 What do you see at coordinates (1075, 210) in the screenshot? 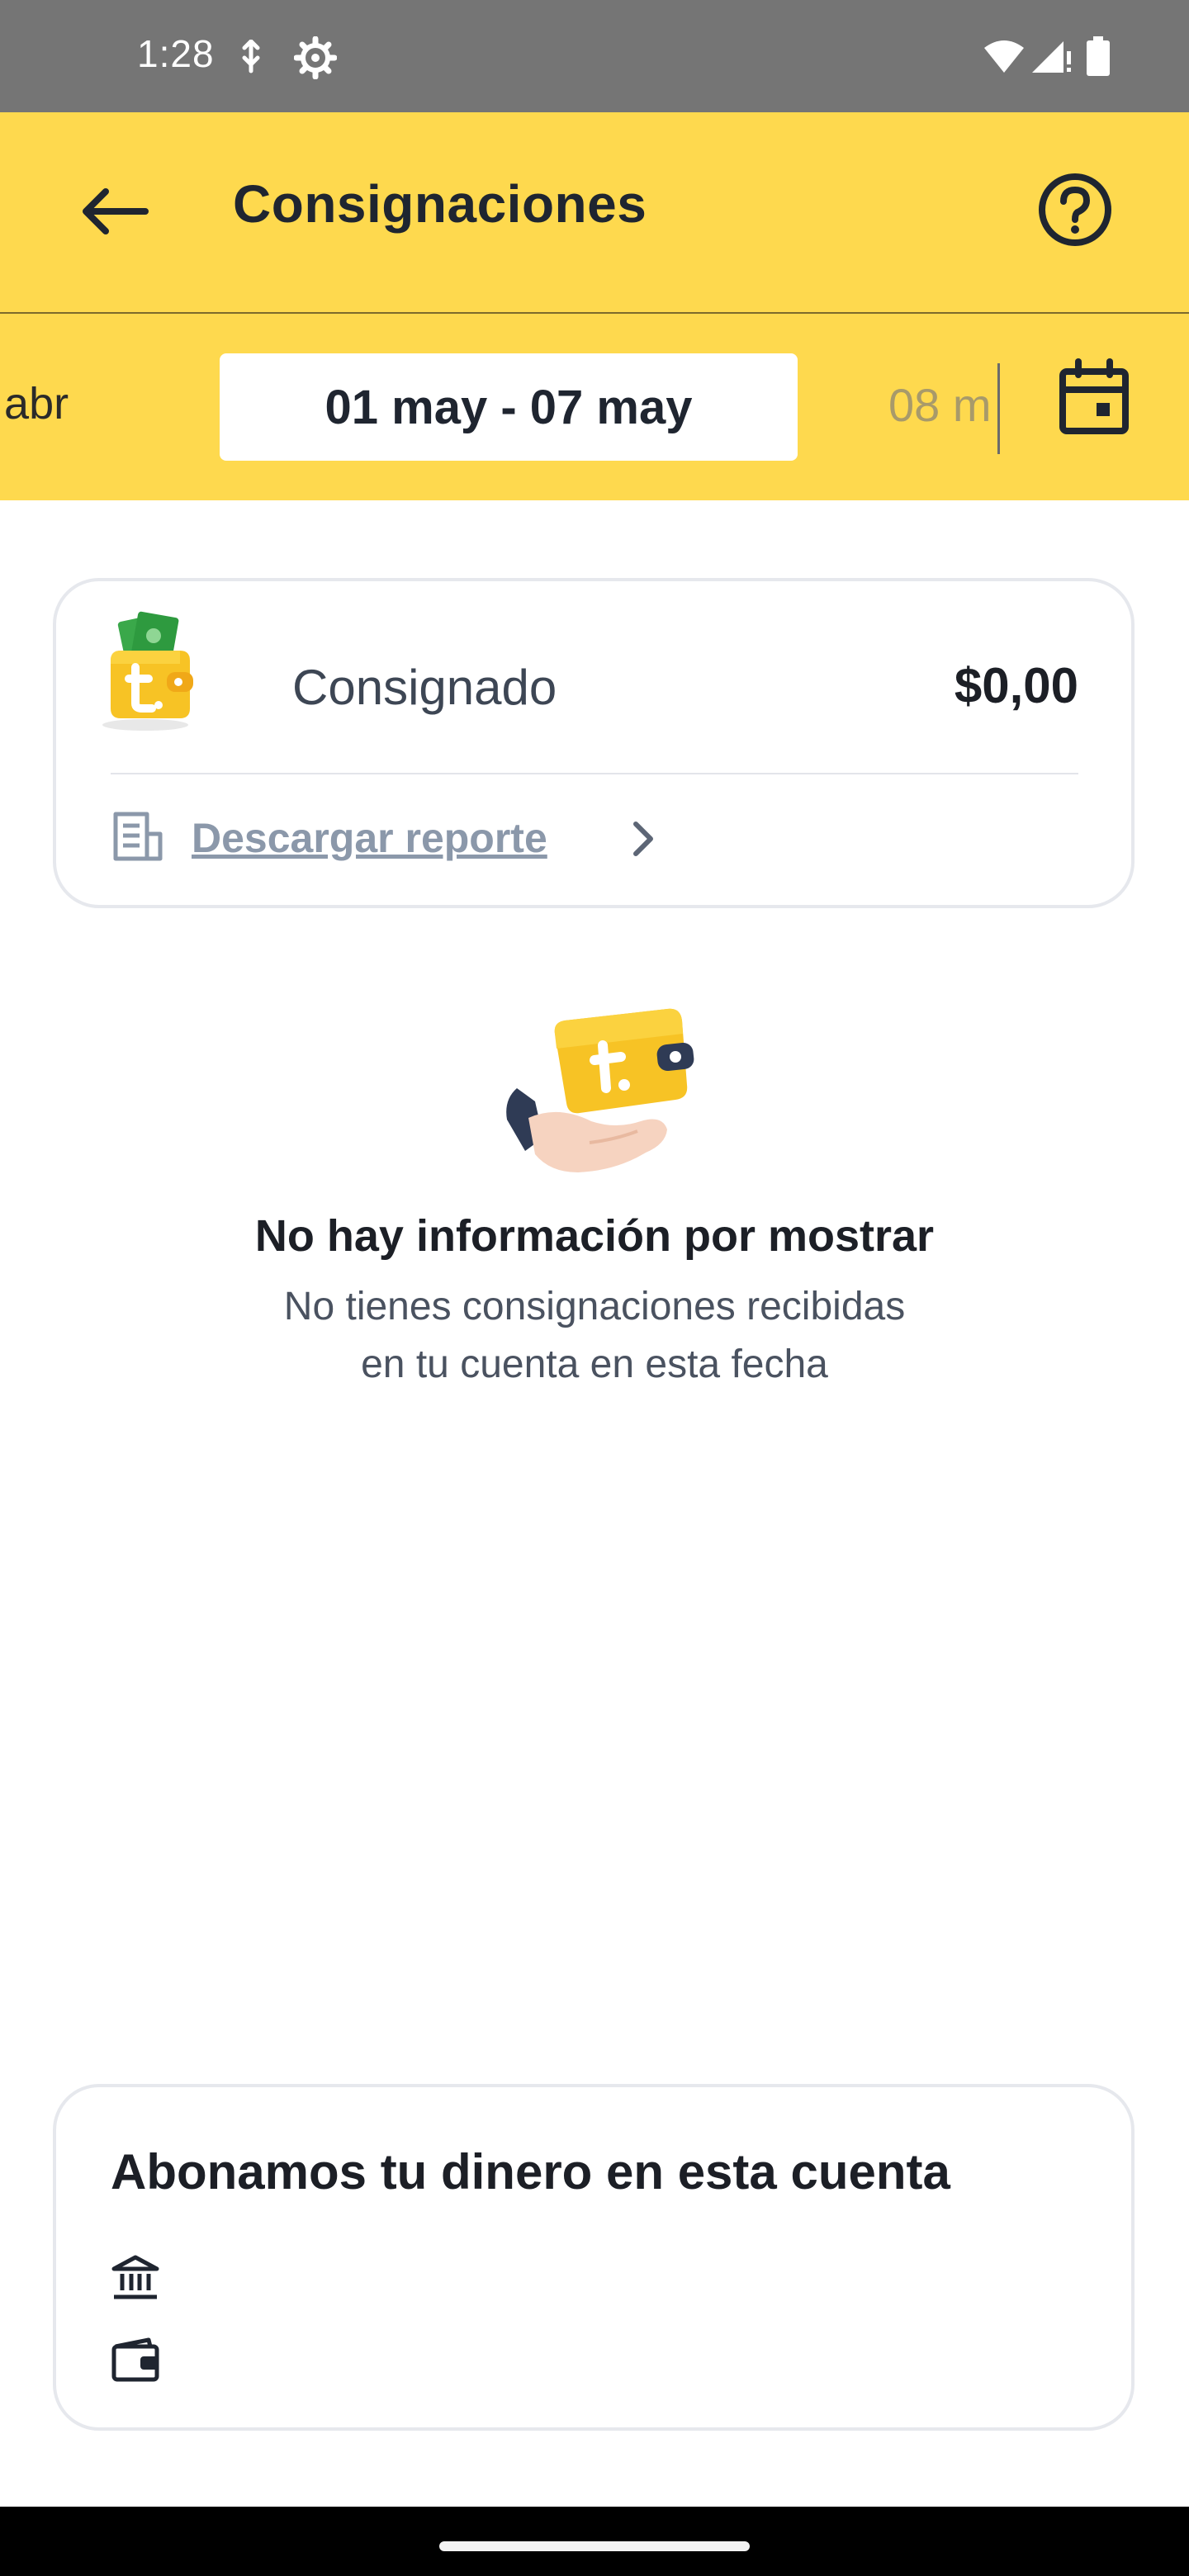
I see `help-icon` at bounding box center [1075, 210].